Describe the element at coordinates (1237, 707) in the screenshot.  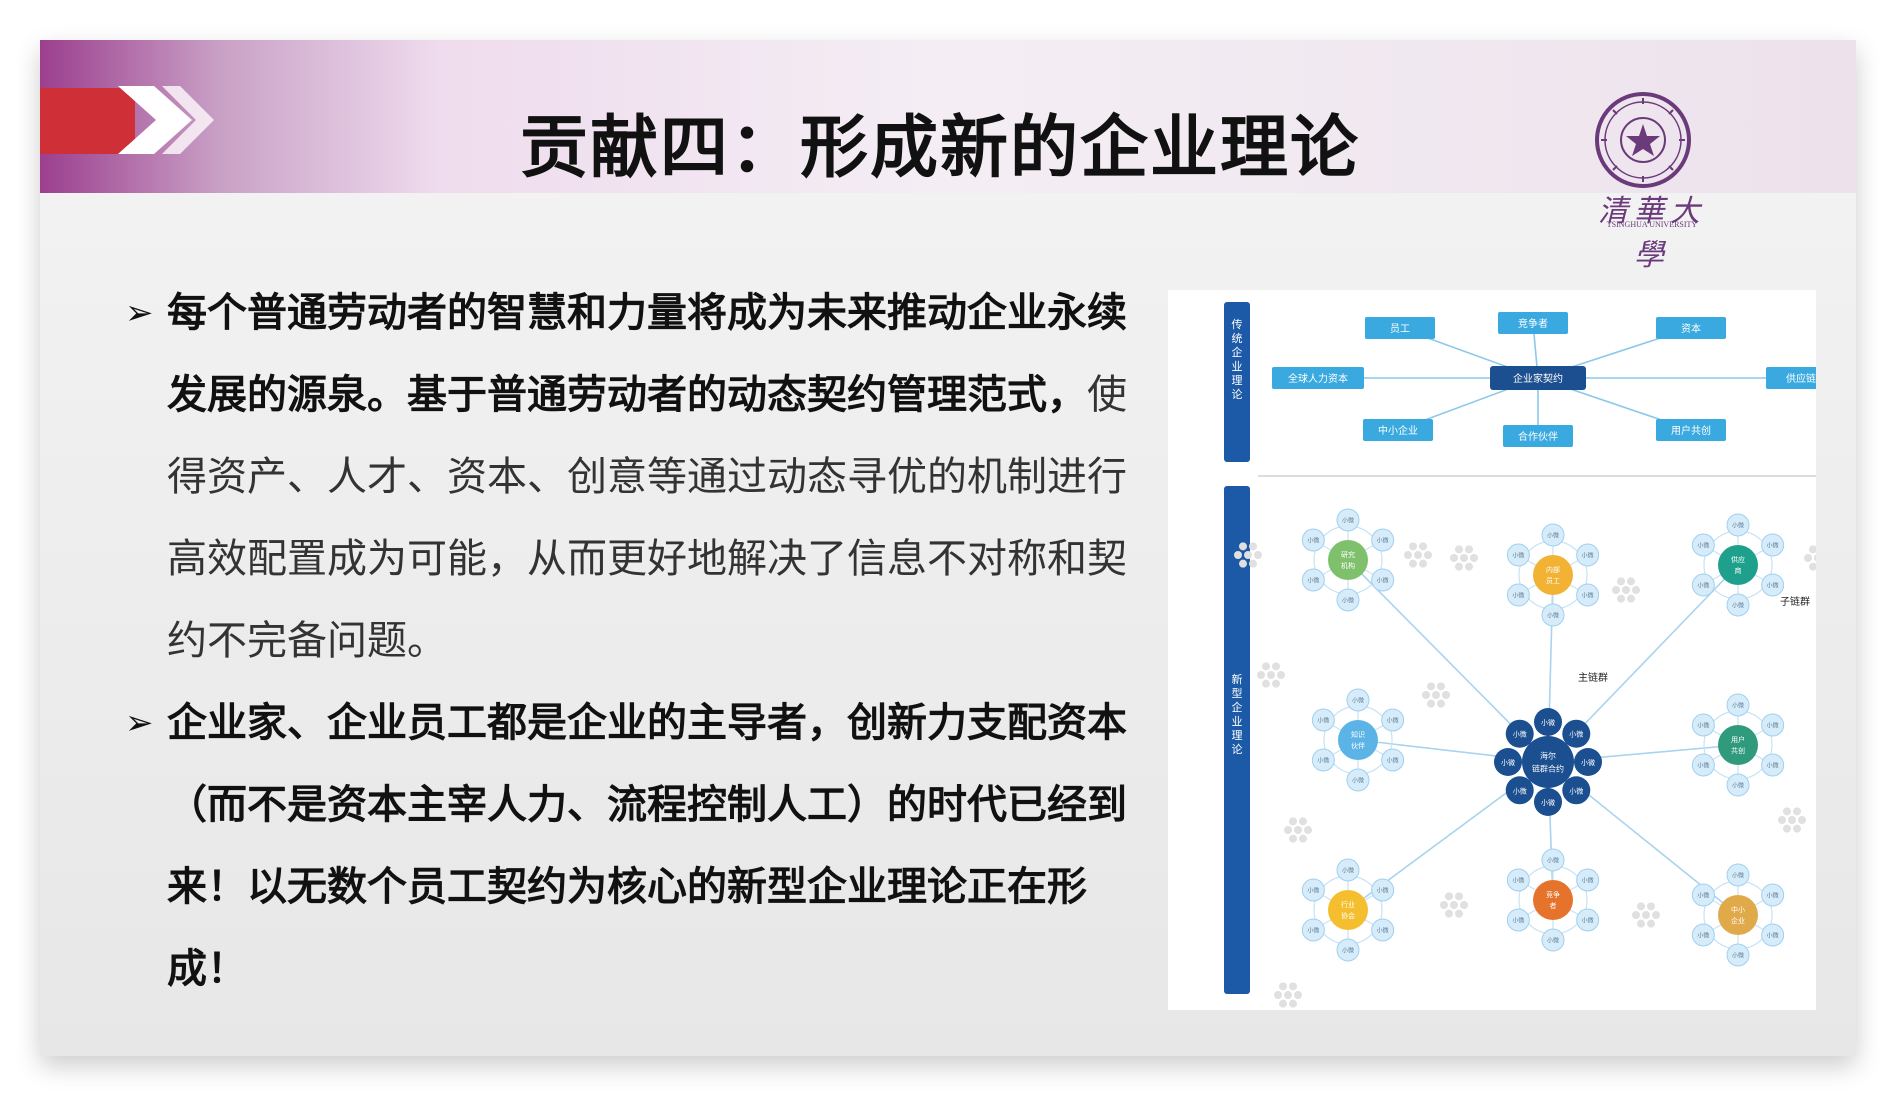
I see `section-label-new-char: 企` at that location.